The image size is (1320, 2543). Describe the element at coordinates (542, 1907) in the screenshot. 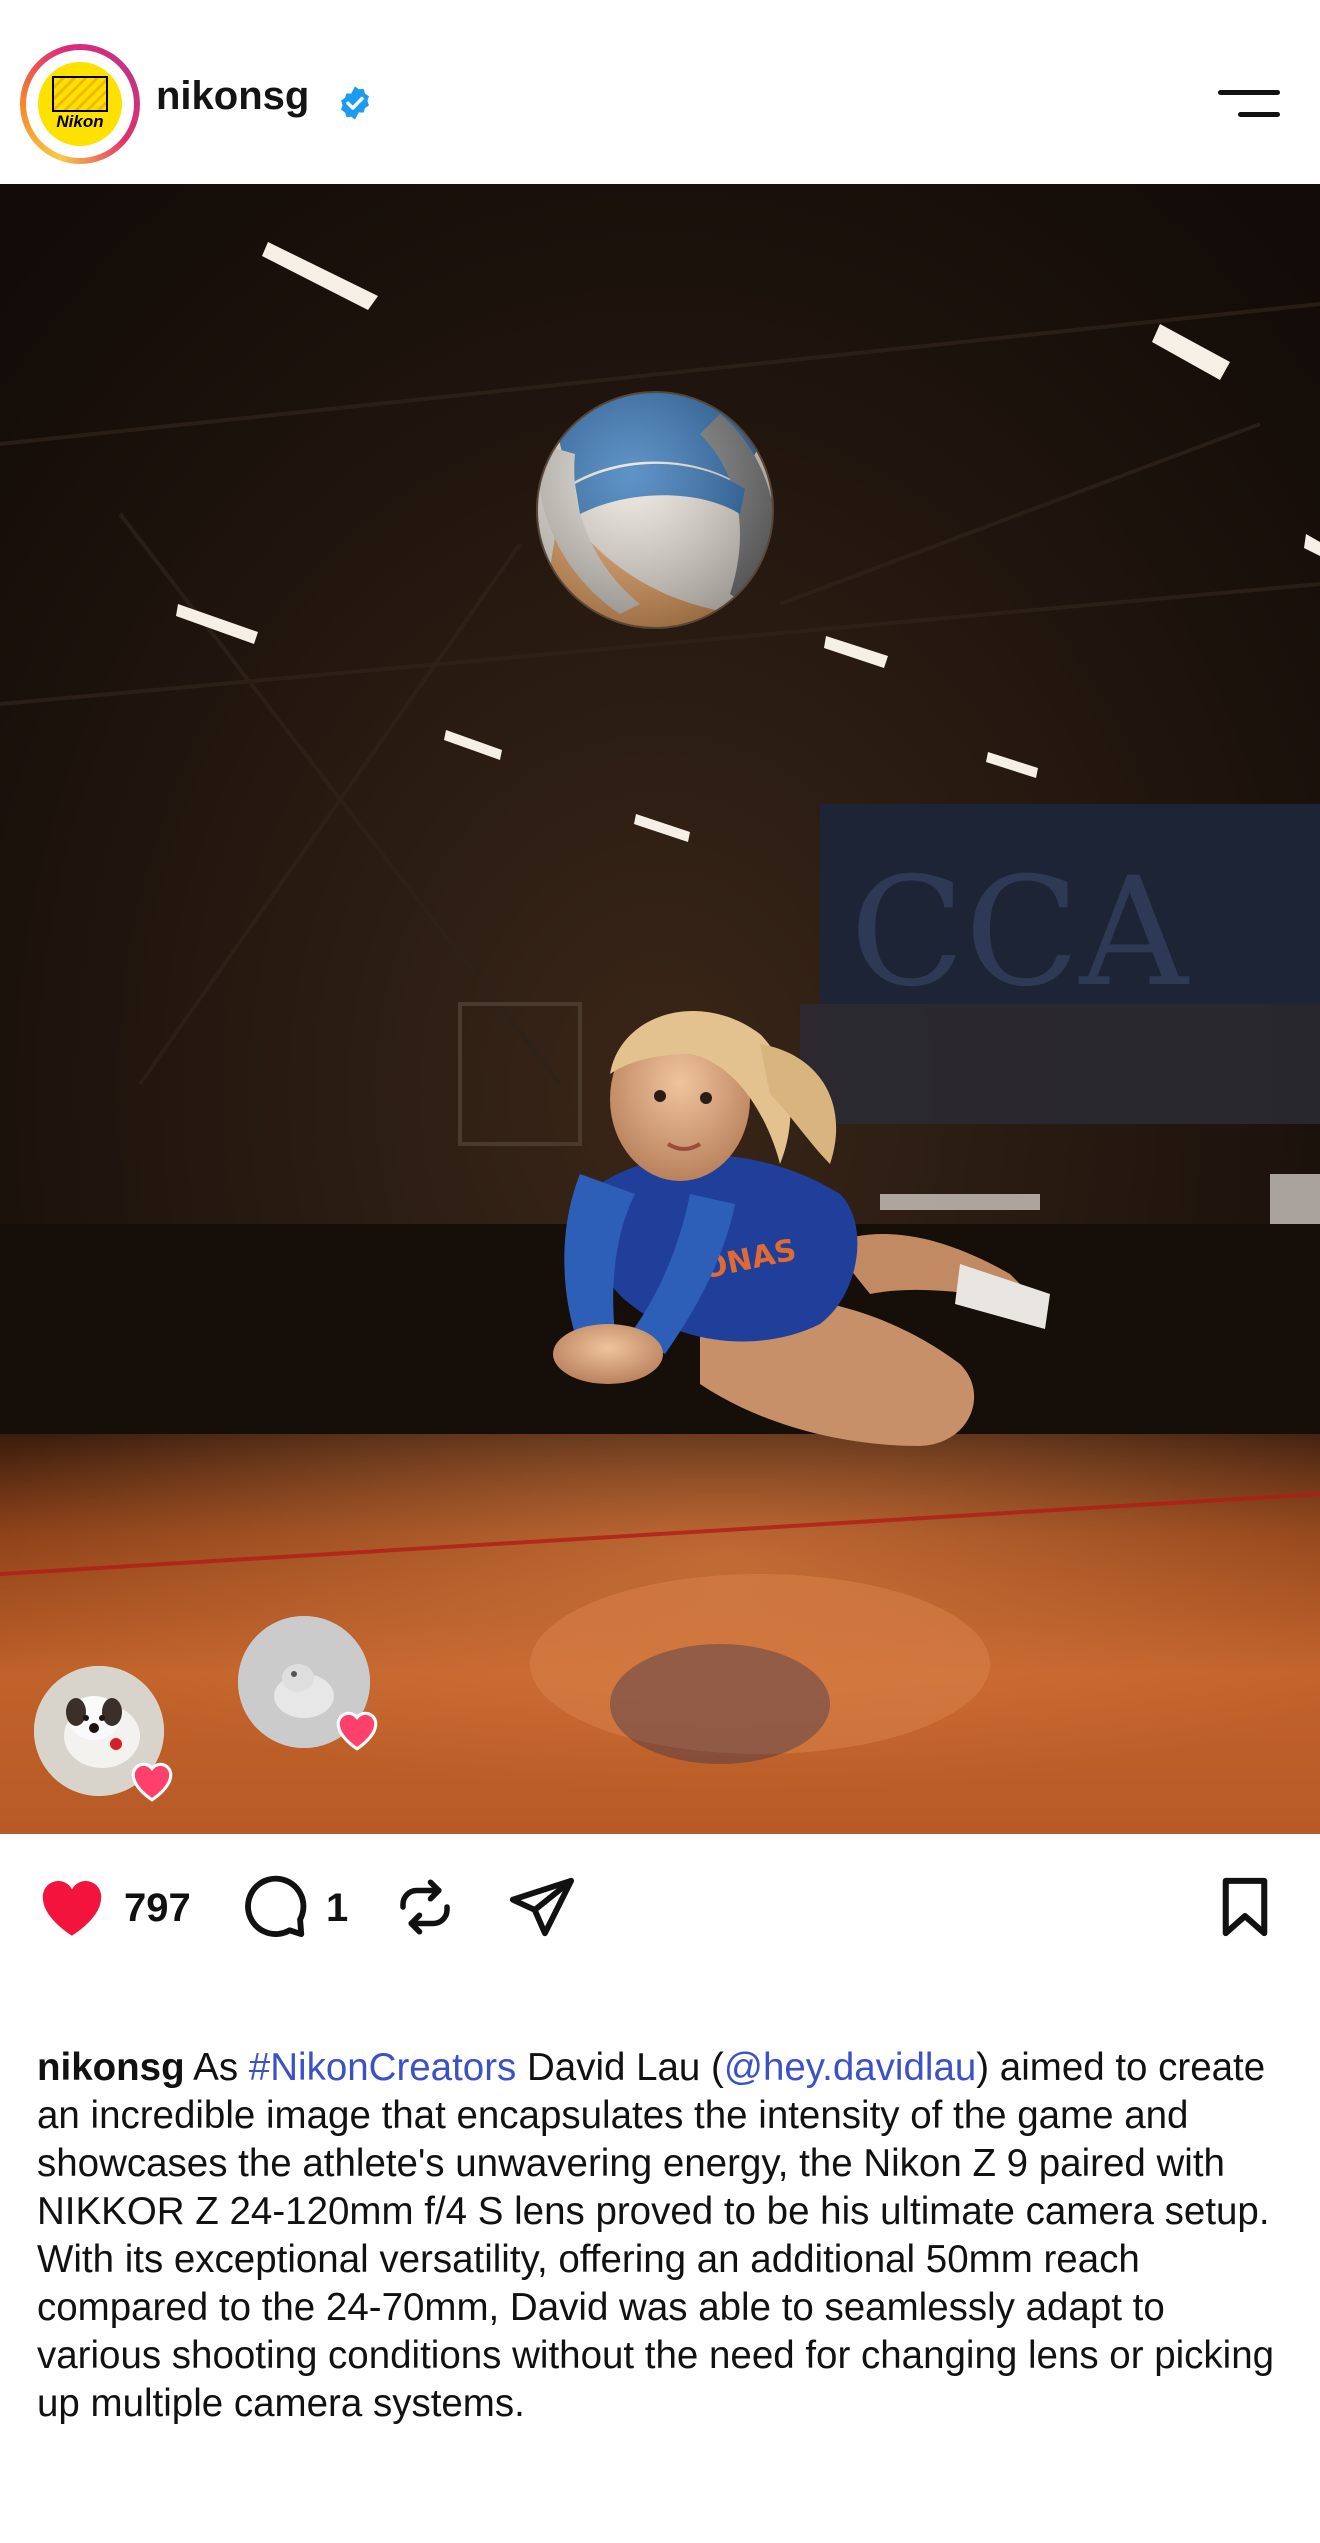

I see `share-icon` at that location.